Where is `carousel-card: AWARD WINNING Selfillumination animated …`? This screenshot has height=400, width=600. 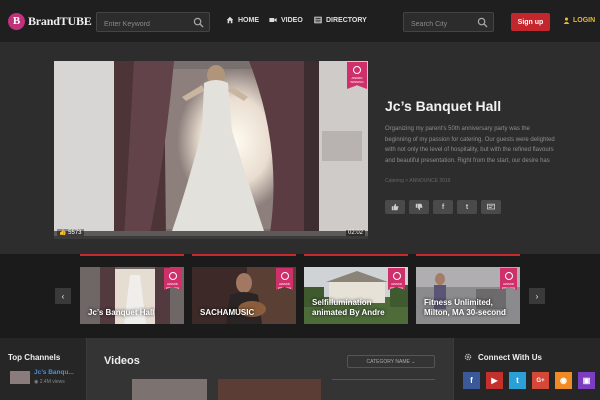 carousel-card: AWARD WINNING Selfillumination animated … is located at coordinates (356, 289).